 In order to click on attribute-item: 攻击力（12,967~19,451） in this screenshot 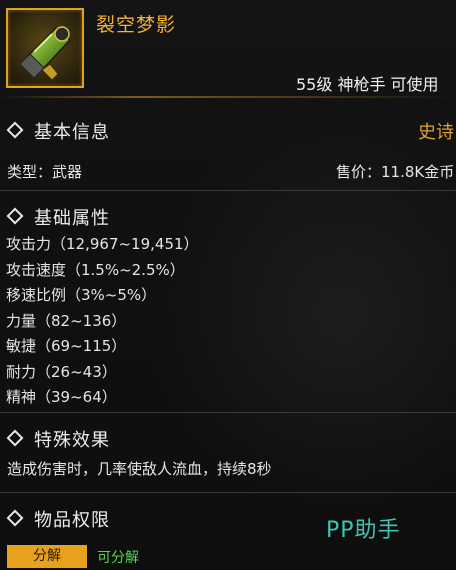, I will do `click(102, 244)`.